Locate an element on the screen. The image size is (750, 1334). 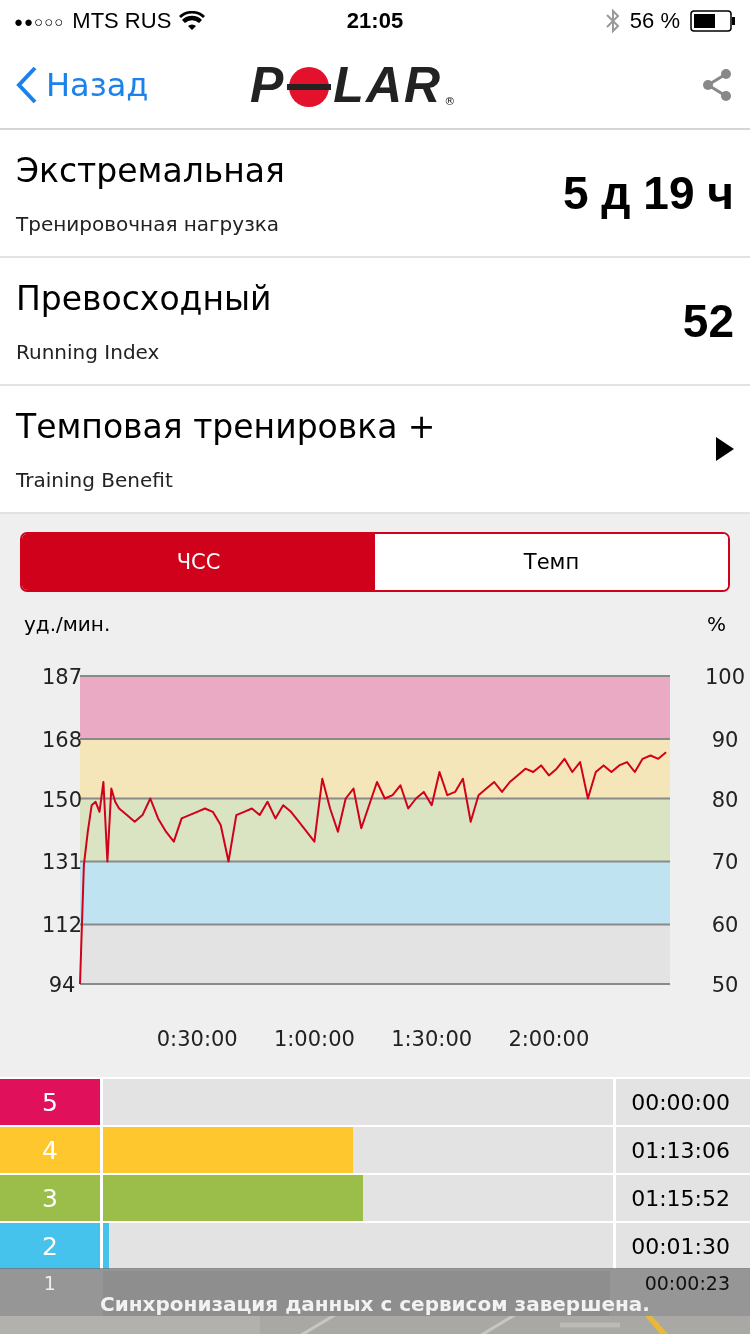
zone-time: 01:15:52 is located at coordinates (683, 1198).